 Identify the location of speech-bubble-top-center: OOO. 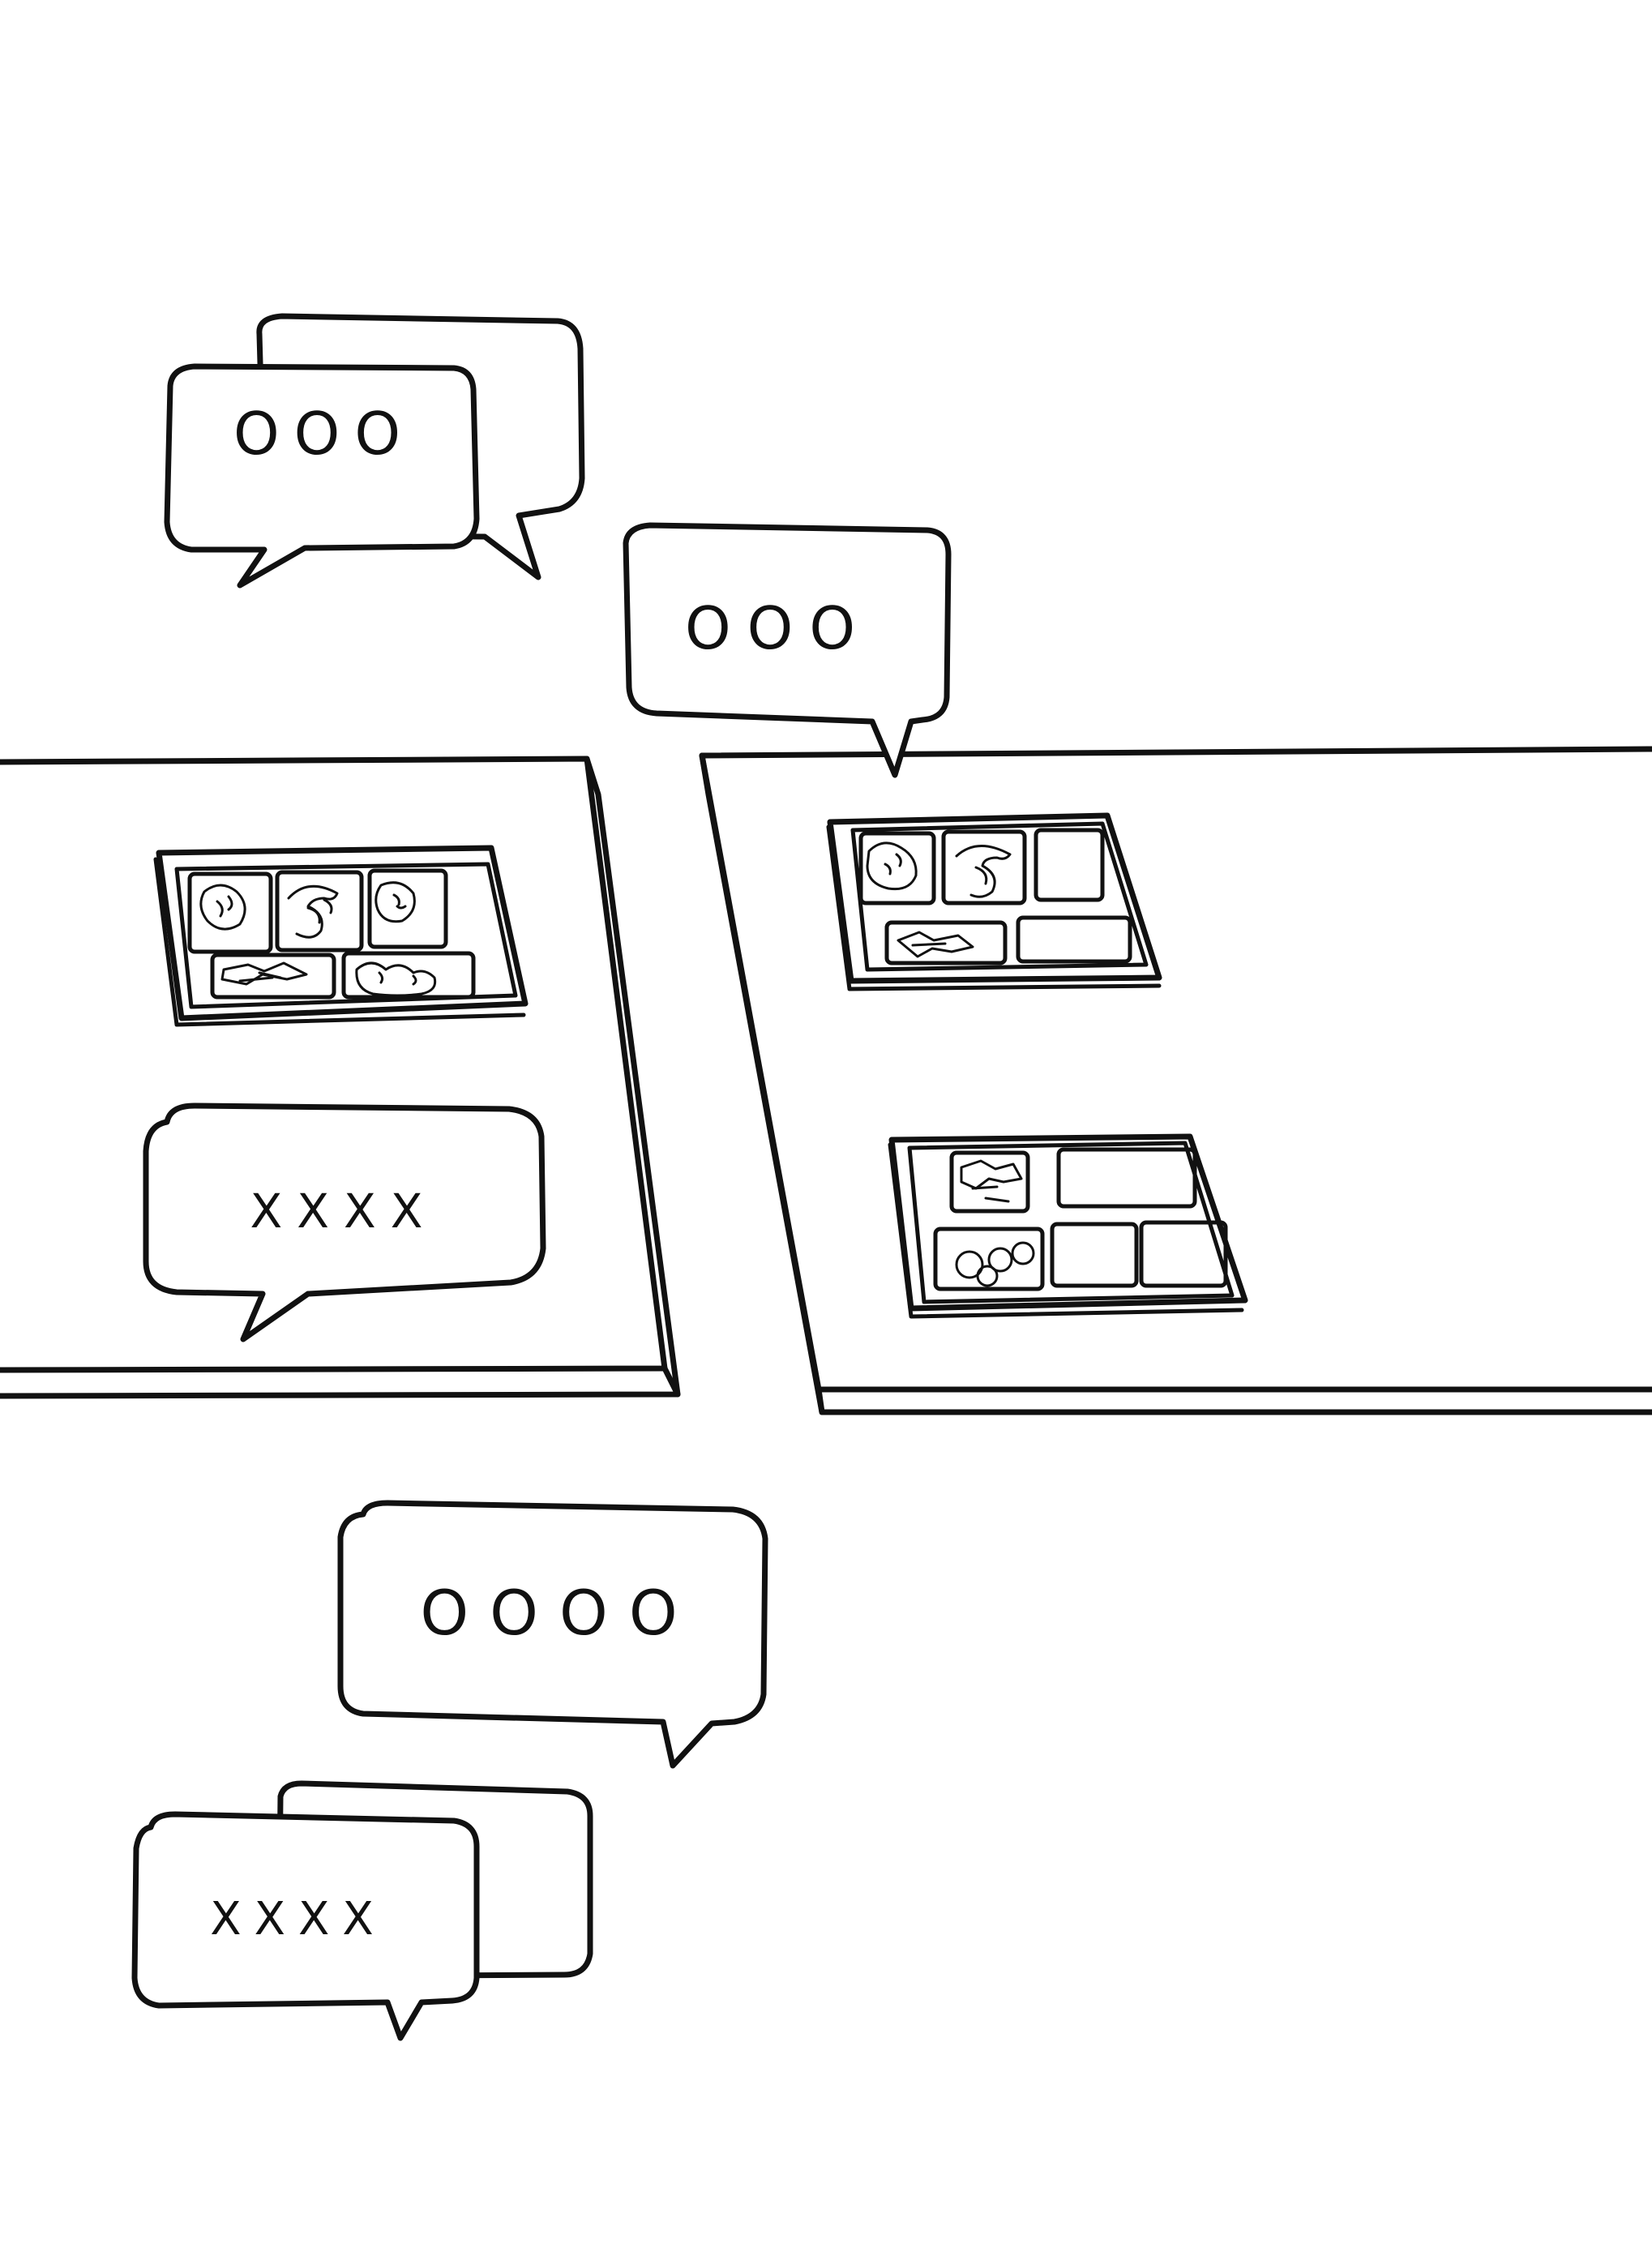
(787, 650).